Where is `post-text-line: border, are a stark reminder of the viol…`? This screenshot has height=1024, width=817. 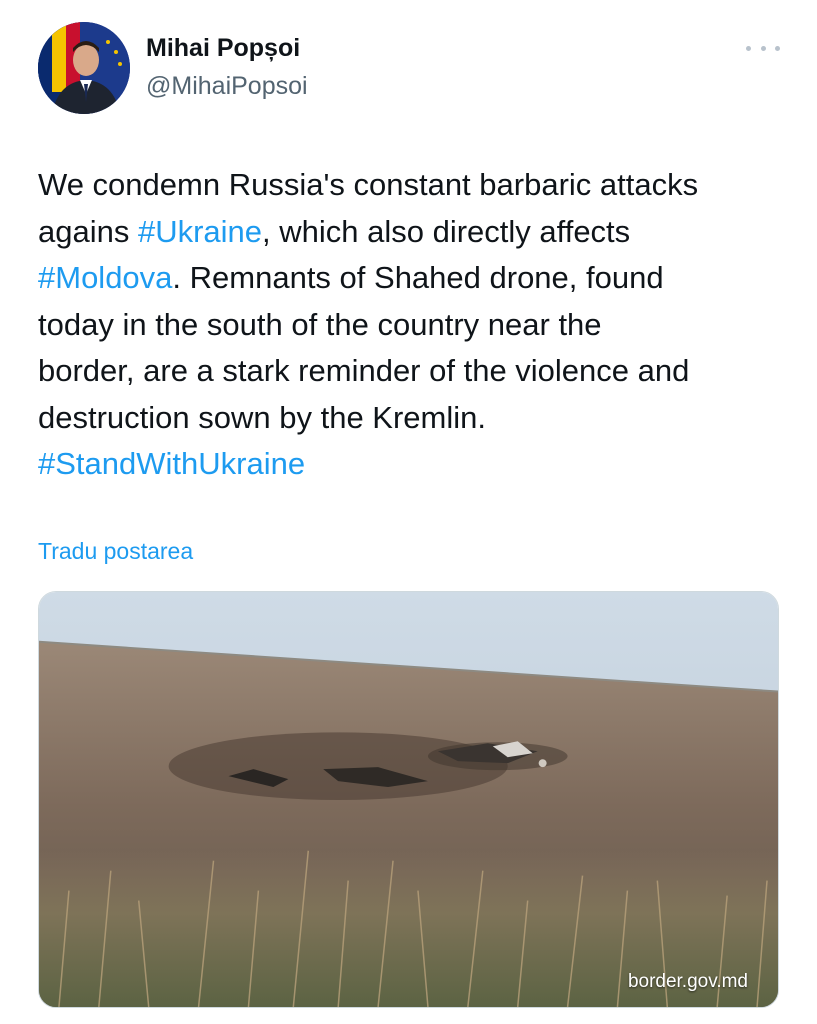
post-text-line: border, are a stark reminder of the viol… is located at coordinates (418, 371).